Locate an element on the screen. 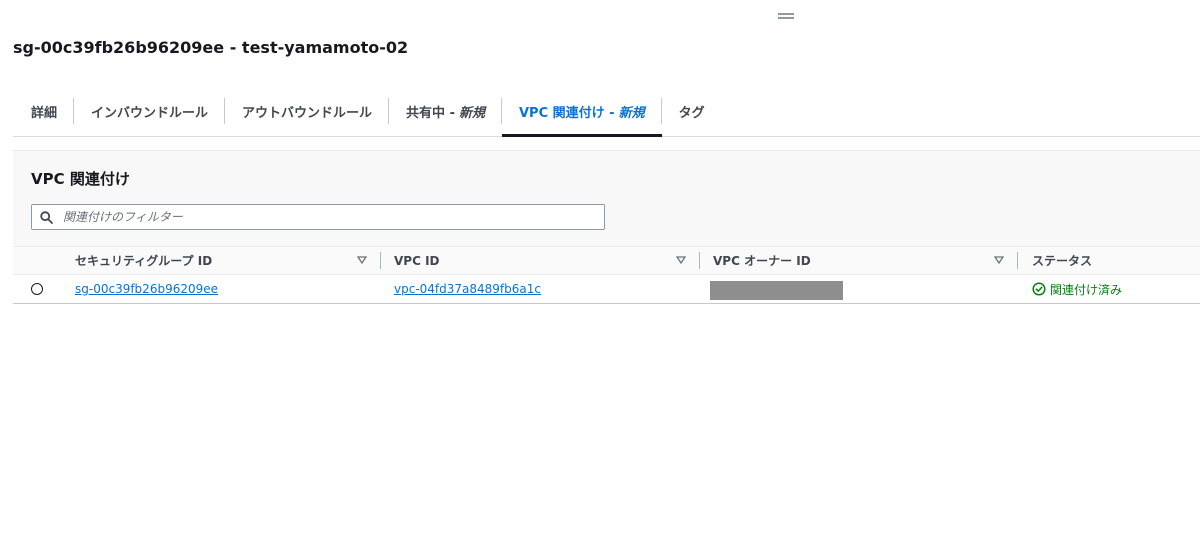 This screenshot has width=1200, height=559. vpc-id-link: vpc-04fd37a8489fb6a1c is located at coordinates (467, 289).